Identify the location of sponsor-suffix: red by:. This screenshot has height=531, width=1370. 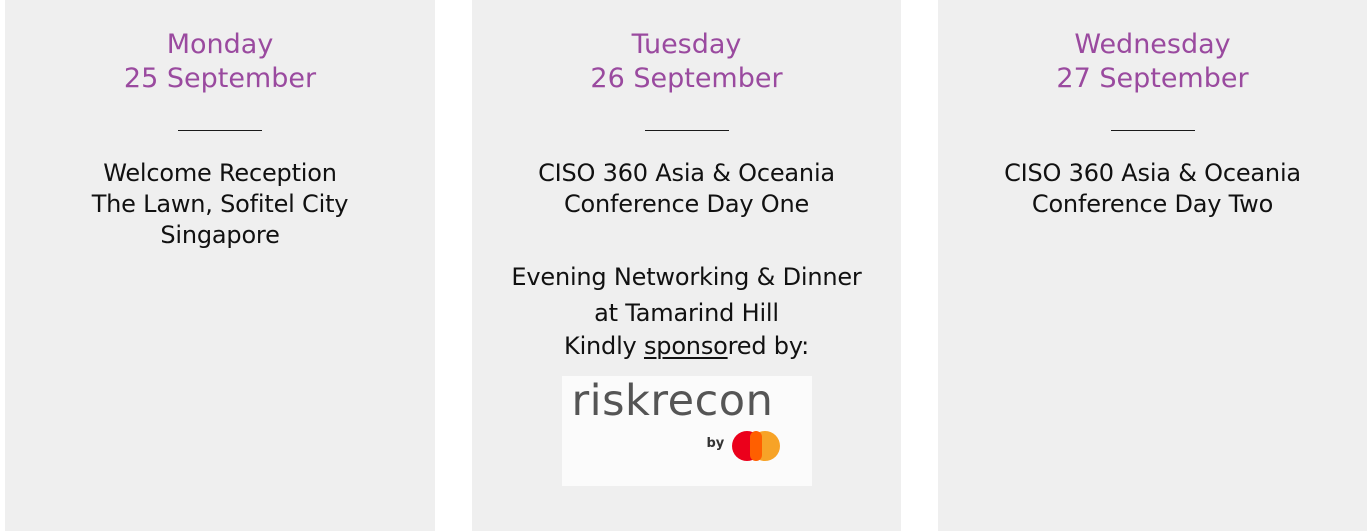
(768, 346).